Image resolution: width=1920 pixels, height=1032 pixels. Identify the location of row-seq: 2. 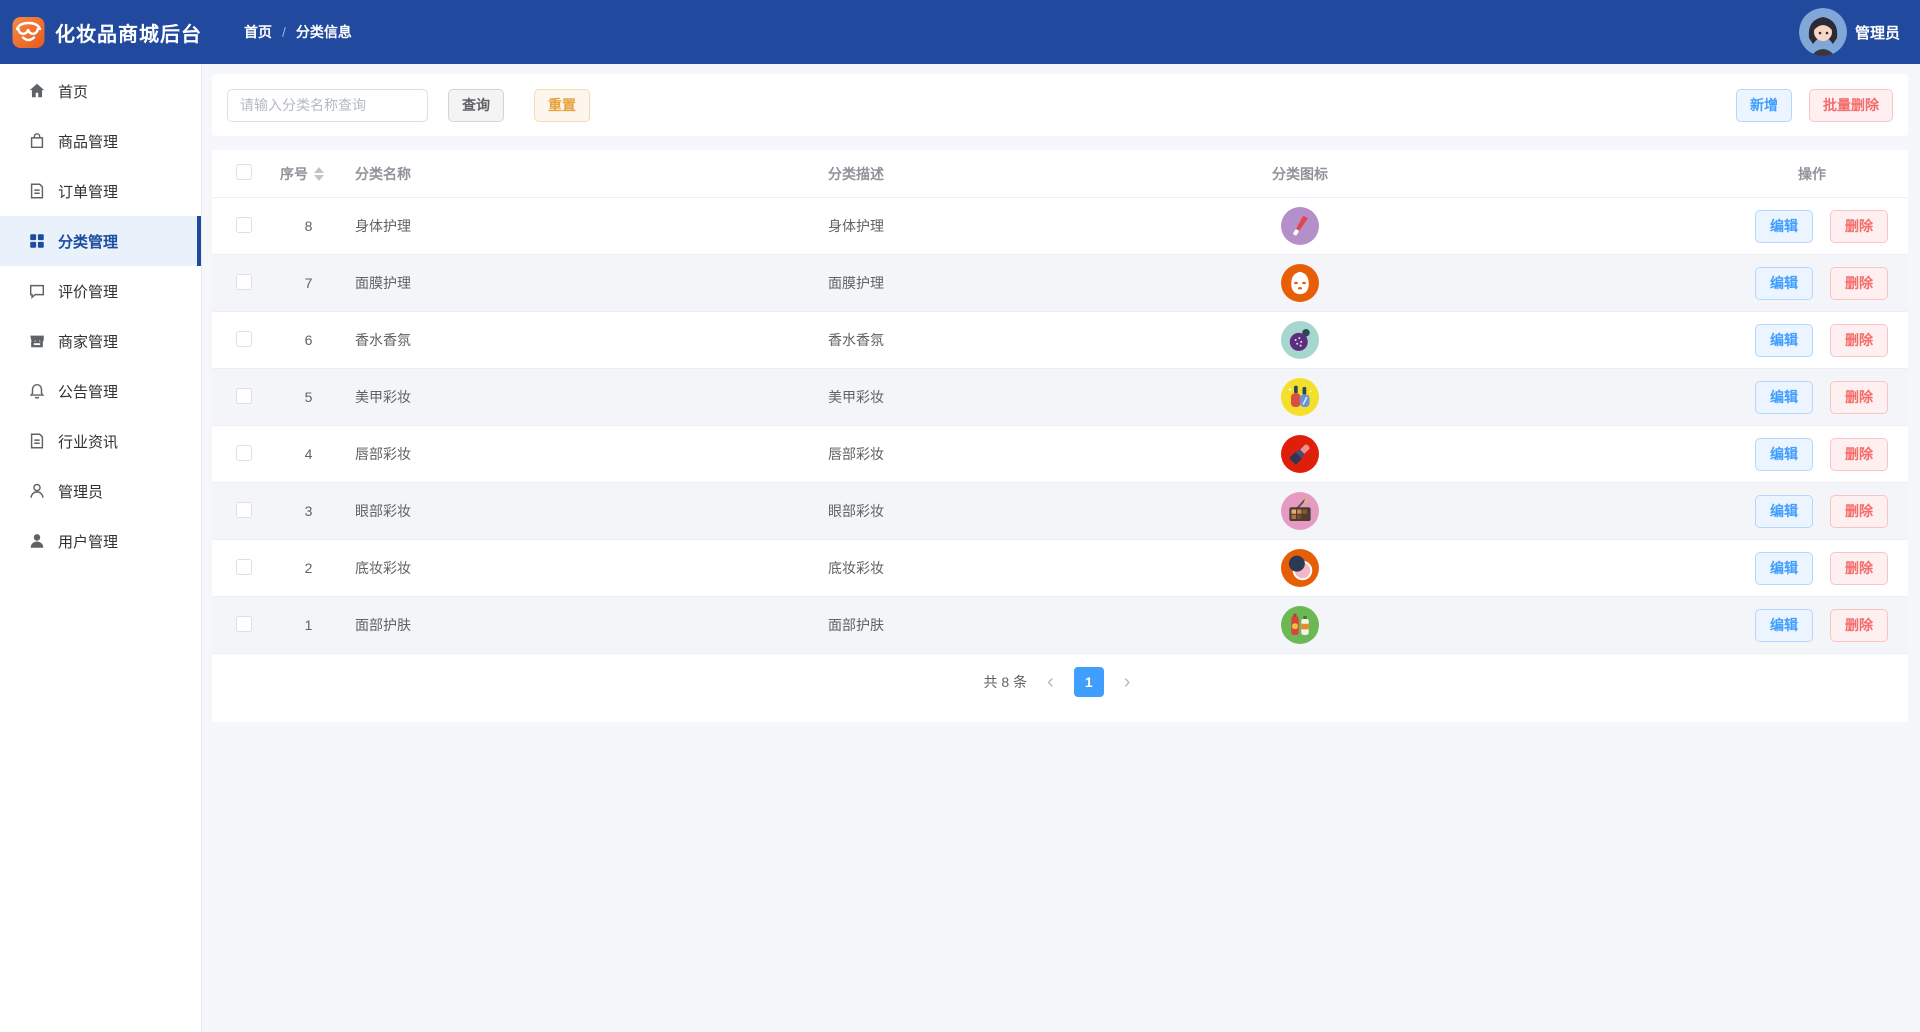
(308, 568).